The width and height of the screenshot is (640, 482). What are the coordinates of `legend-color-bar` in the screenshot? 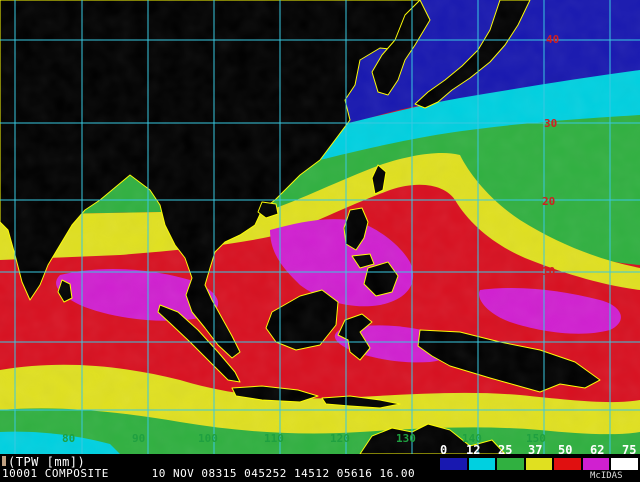 It's located at (540, 464).